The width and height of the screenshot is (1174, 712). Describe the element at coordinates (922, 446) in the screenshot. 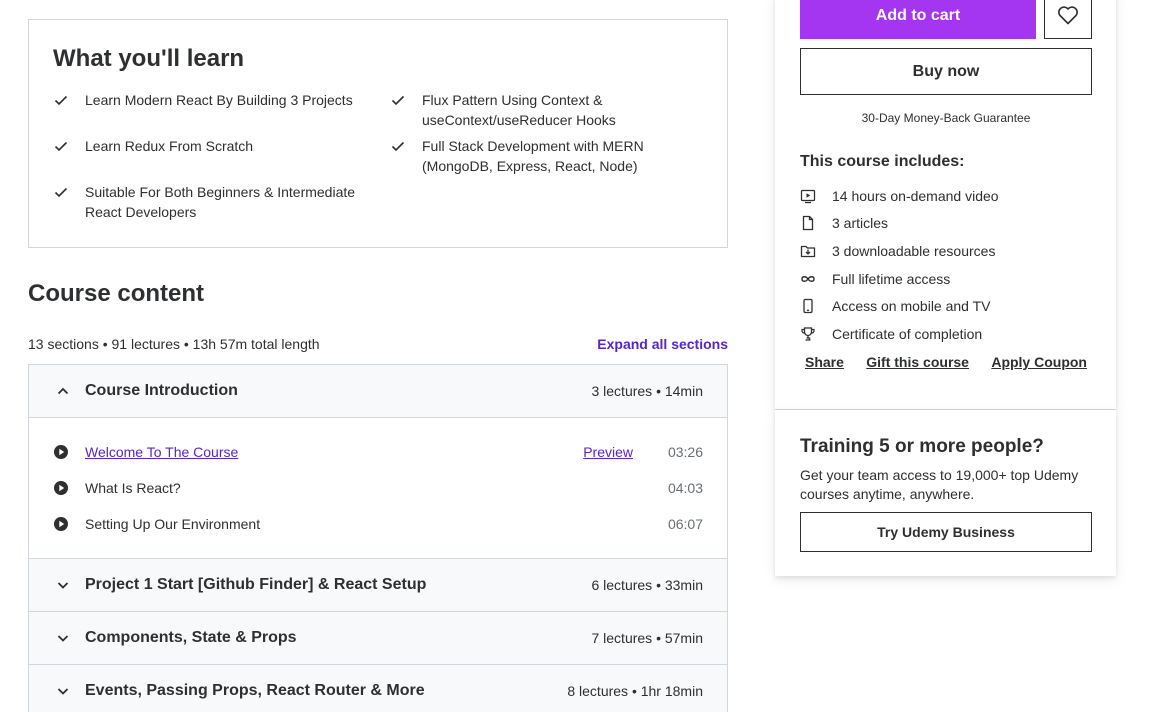

I see `business-title: Training 5 or more people?` at that location.